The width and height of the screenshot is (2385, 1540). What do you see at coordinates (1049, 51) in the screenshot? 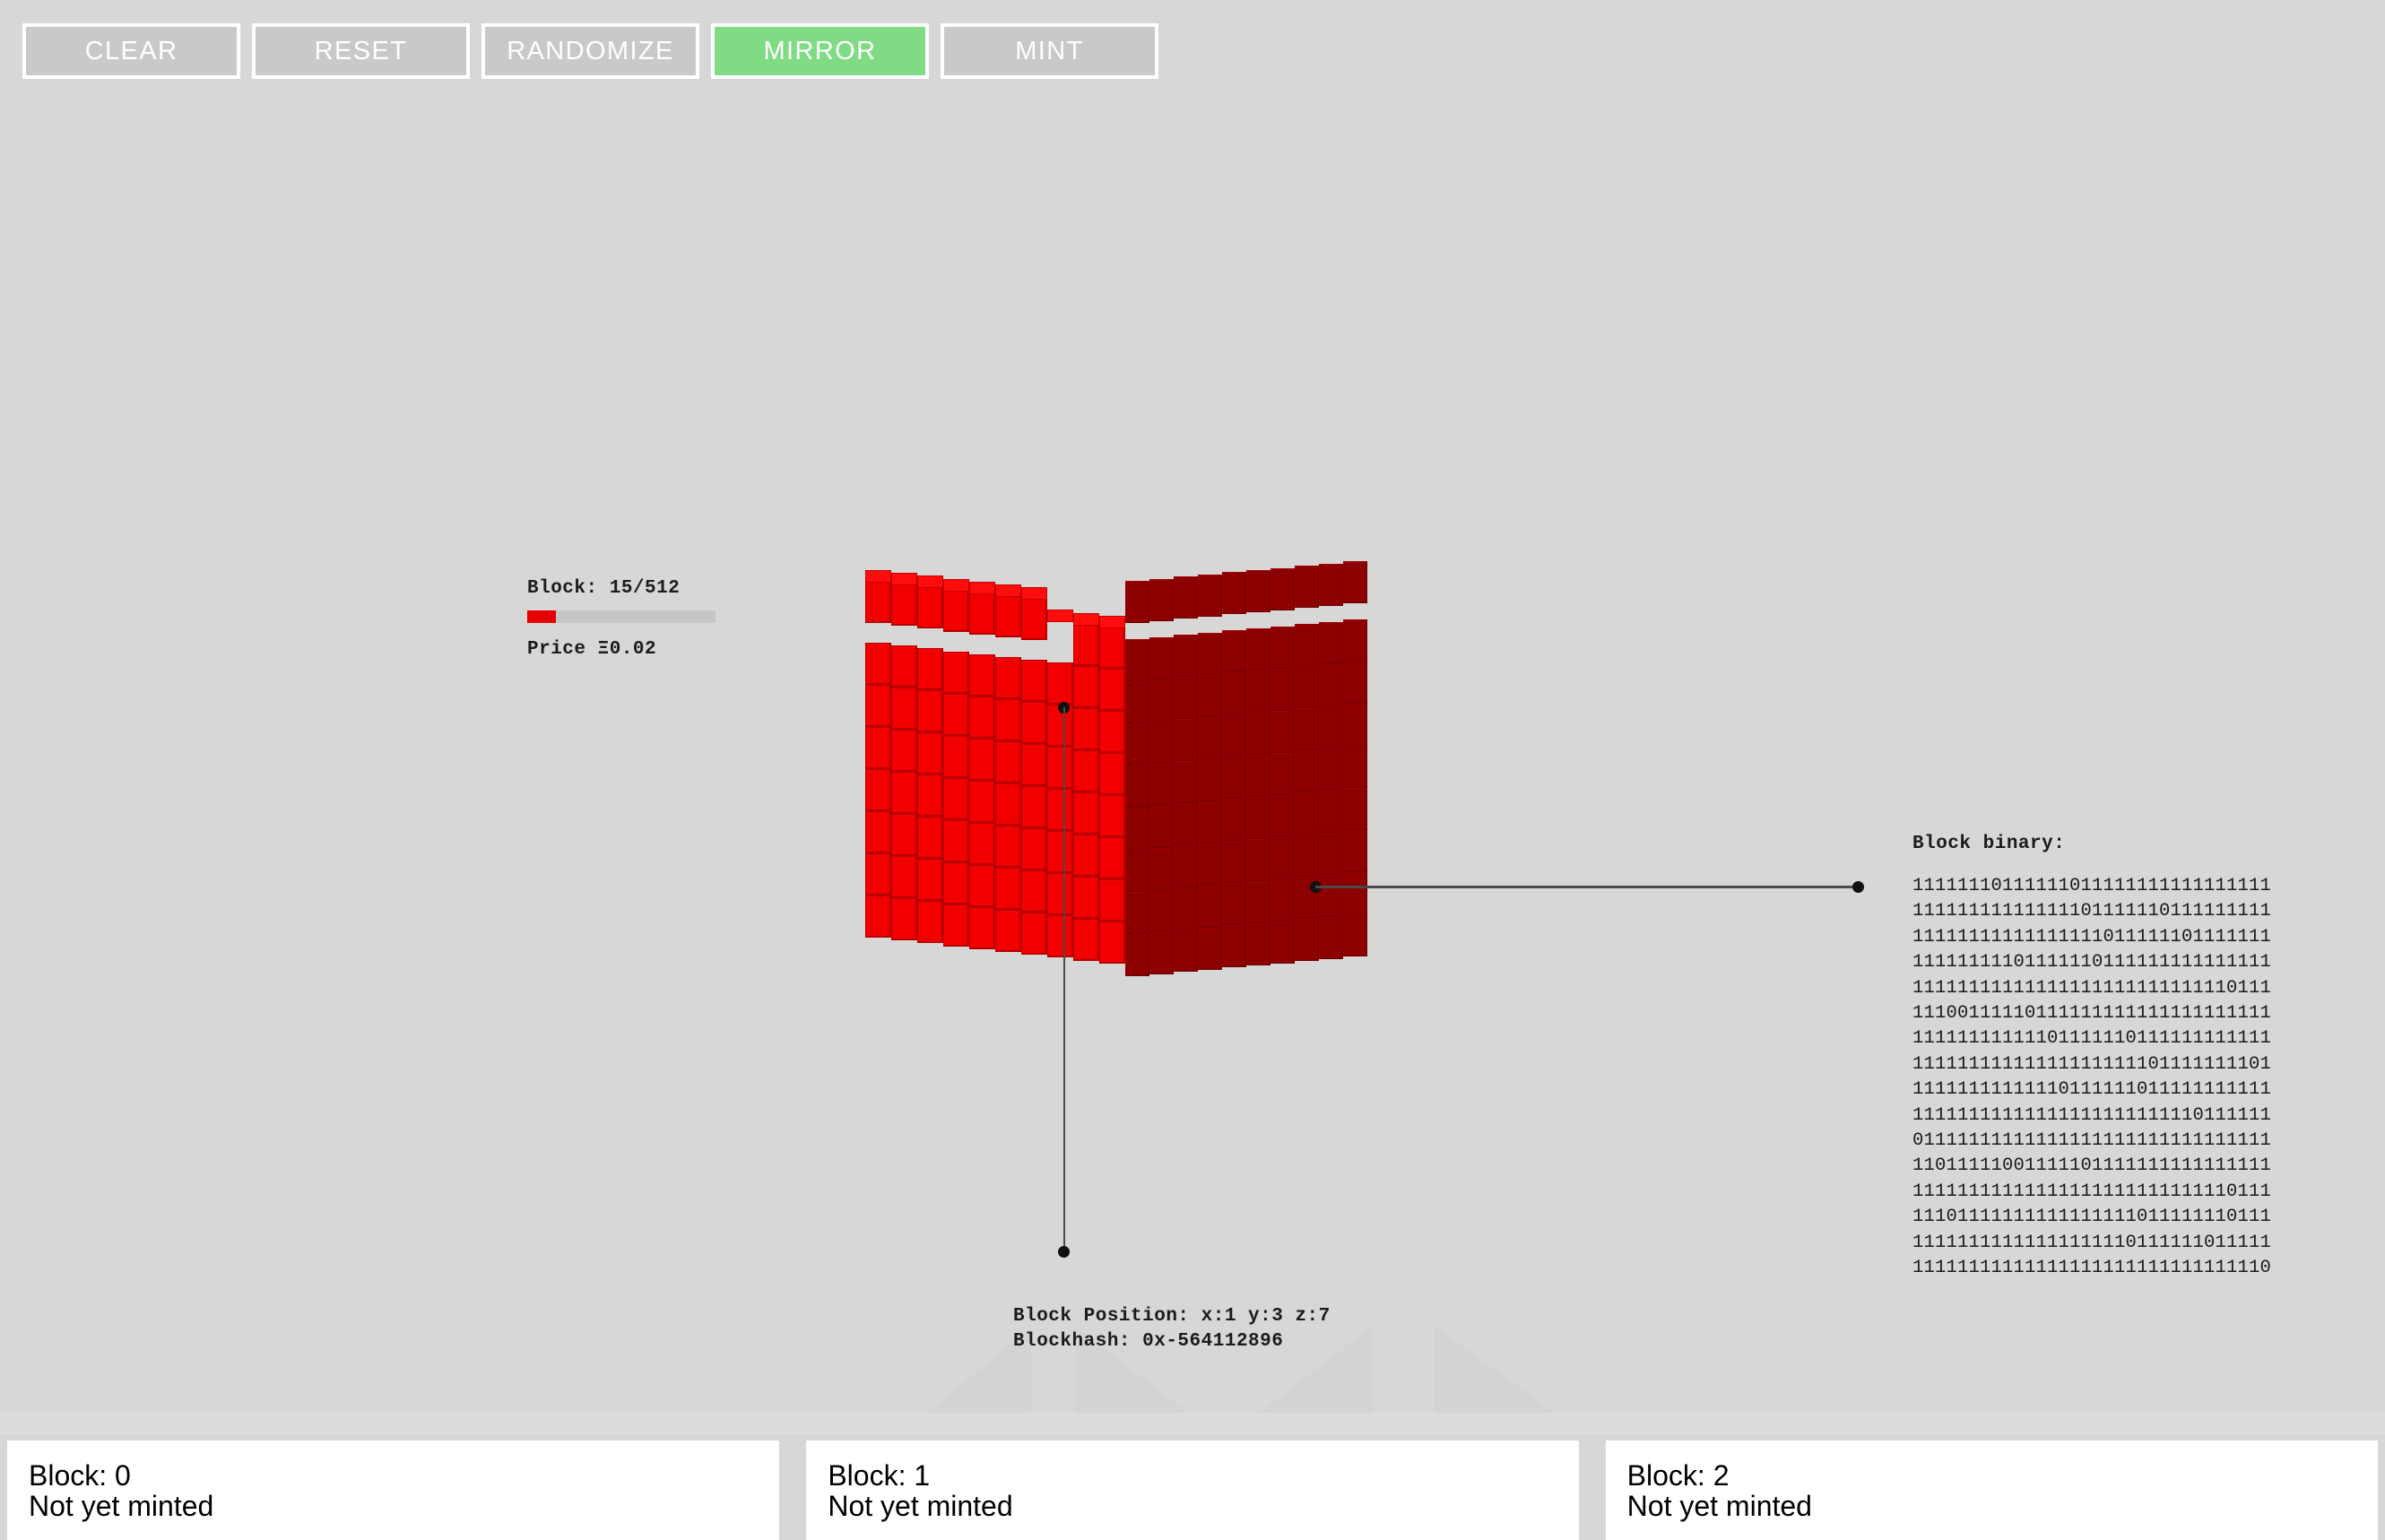
I see `mint-button: MINT` at bounding box center [1049, 51].